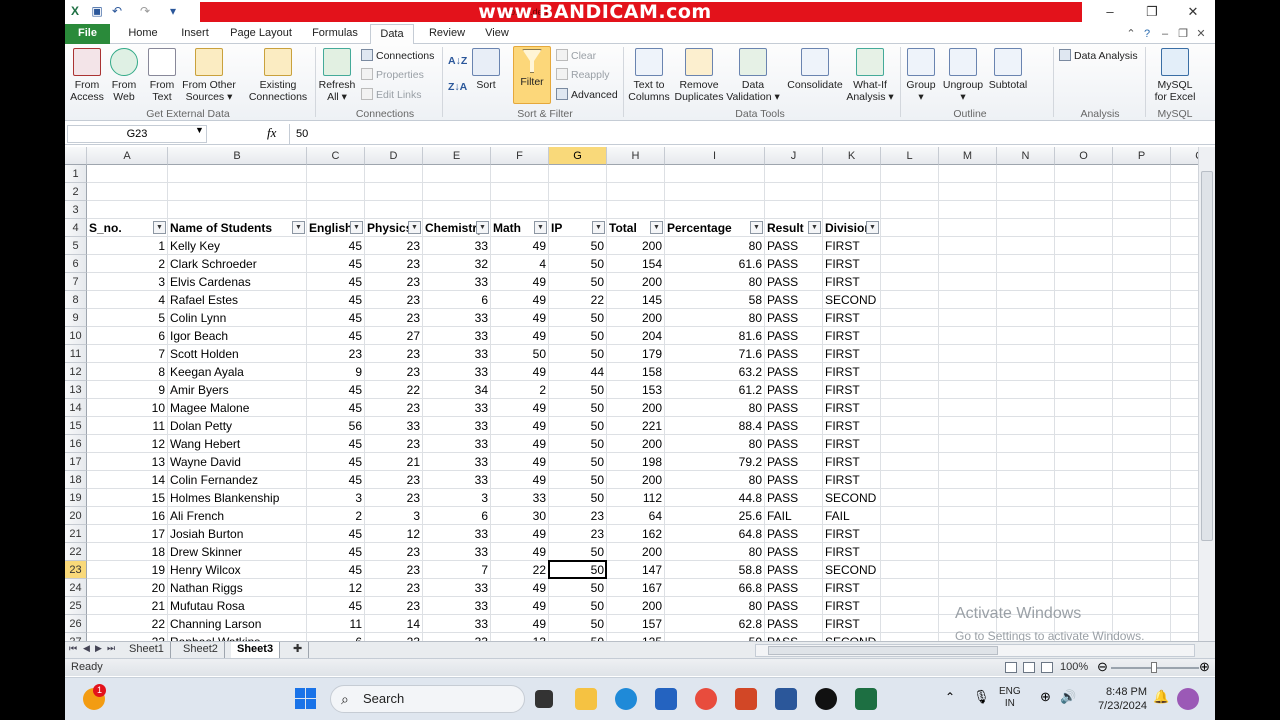 This screenshot has height=720, width=1280. I want to click on row-header: 20, so click(76, 516).